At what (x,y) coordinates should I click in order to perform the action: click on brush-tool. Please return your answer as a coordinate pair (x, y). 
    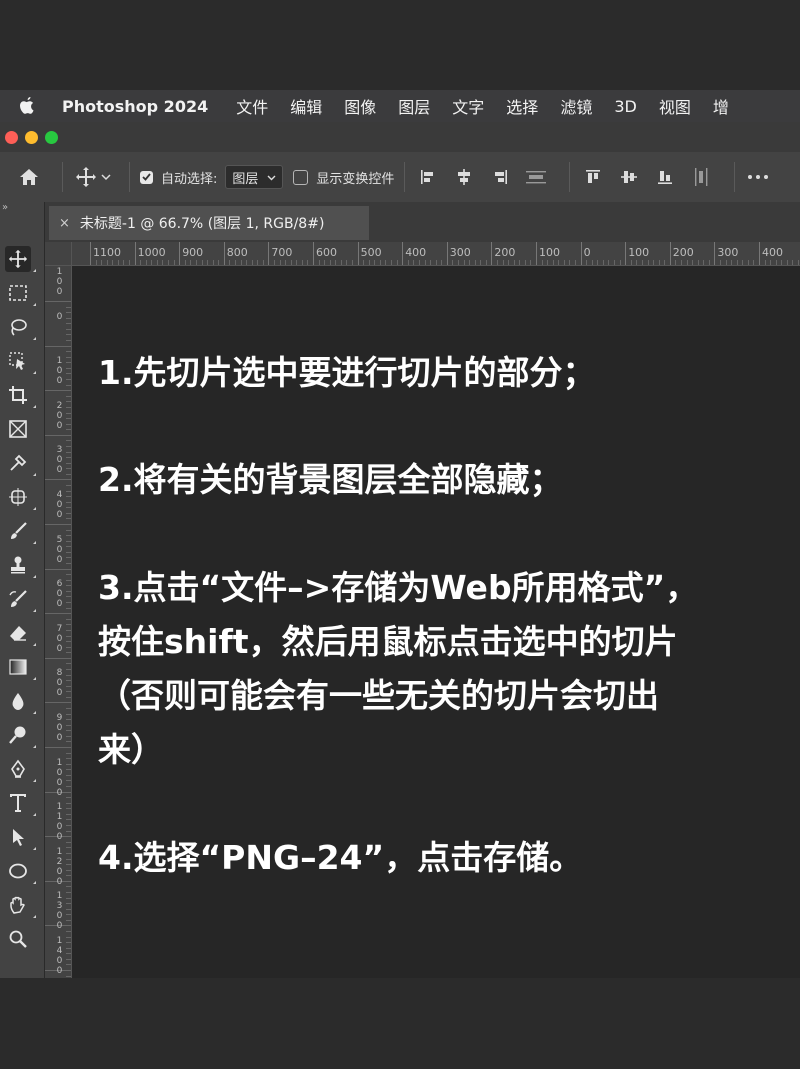
    Looking at the image, I should click on (20, 531).